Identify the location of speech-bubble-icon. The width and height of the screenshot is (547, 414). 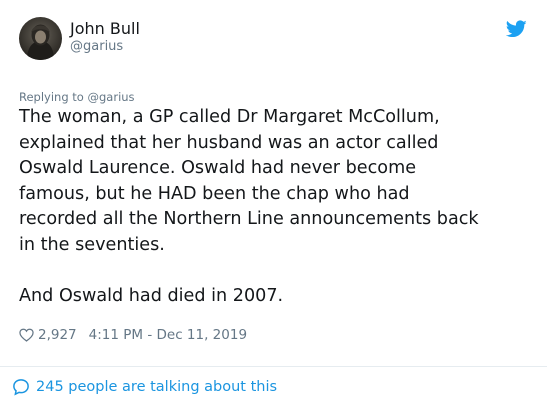
(21, 387).